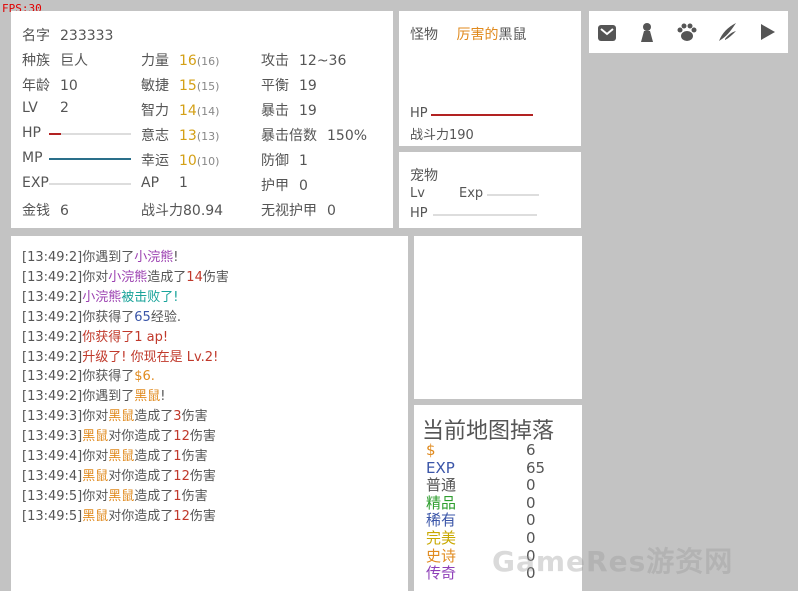 This screenshot has height=591, width=798. What do you see at coordinates (155, 161) in the screenshot?
I see `stat-luck-label: 幸运` at bounding box center [155, 161].